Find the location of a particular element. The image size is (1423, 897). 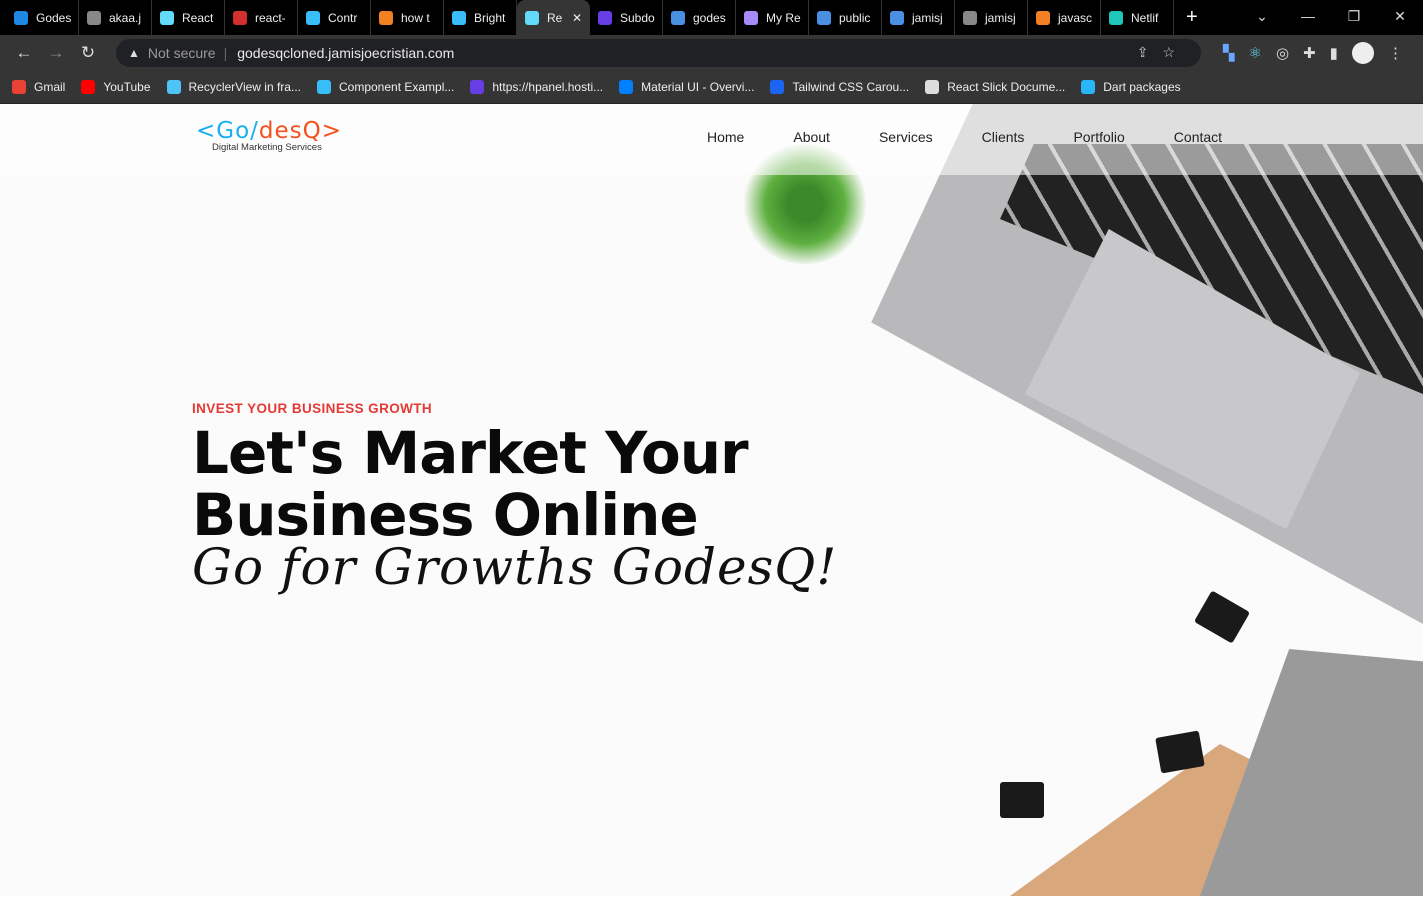

browser-tab: React is located at coordinates (188, 17).